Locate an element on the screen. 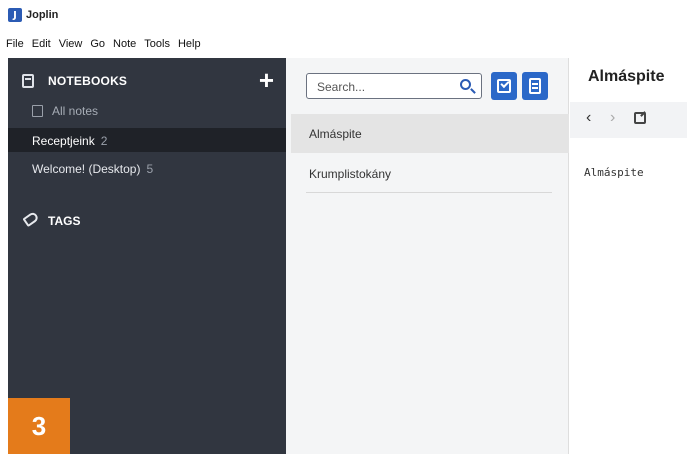 The image size is (687, 454). checkbox-icon is located at coordinates (504, 86).